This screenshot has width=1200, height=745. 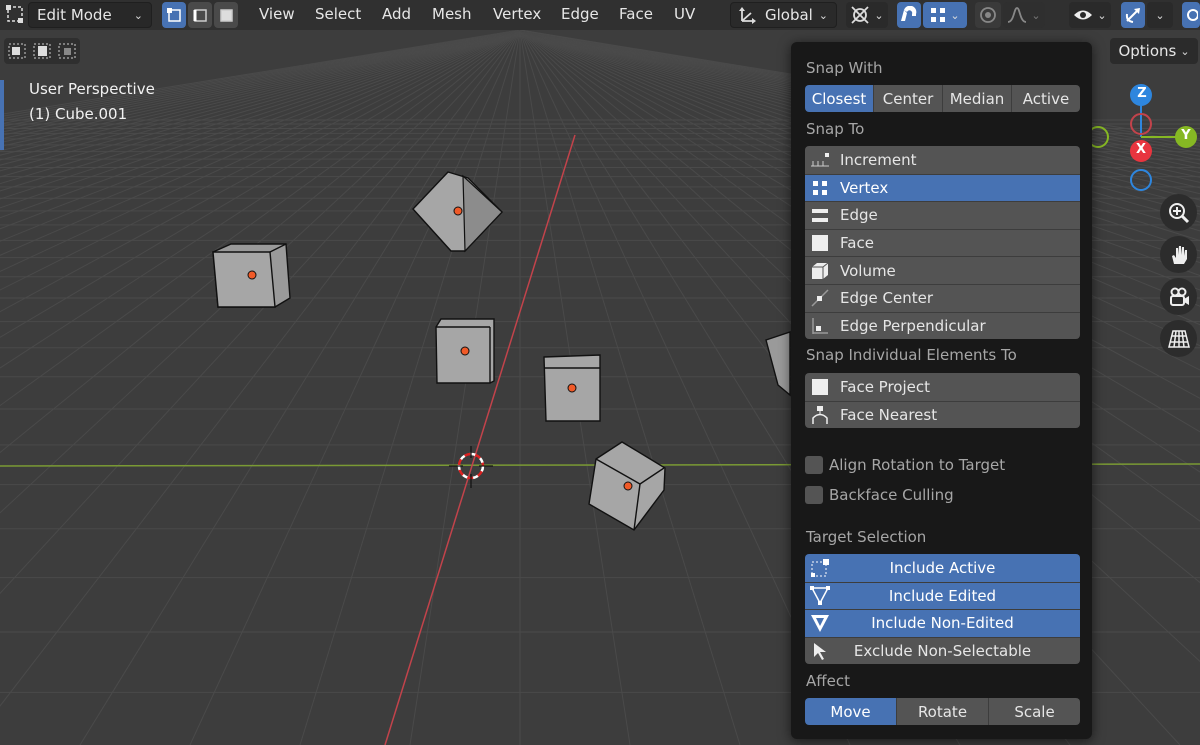 I want to click on align-rotation-box, so click(x=814, y=465).